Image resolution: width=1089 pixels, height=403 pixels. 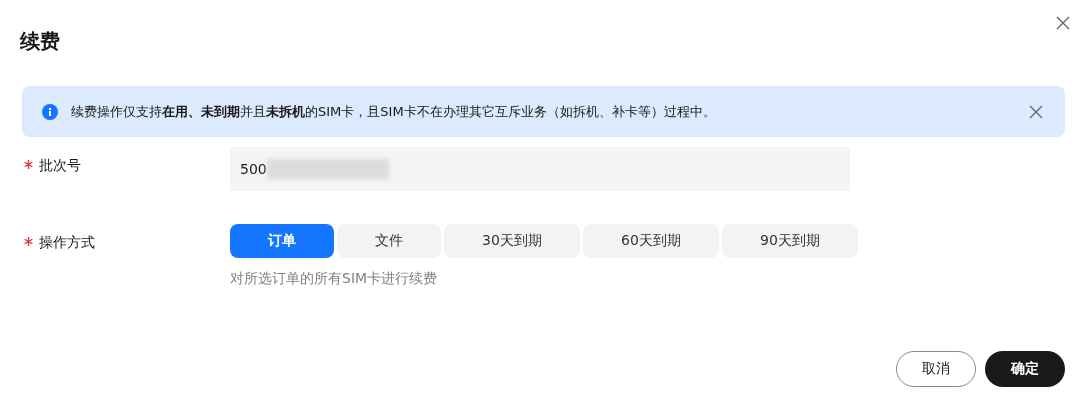 What do you see at coordinates (60, 165) in the screenshot?
I see `field-label: 批次号` at bounding box center [60, 165].